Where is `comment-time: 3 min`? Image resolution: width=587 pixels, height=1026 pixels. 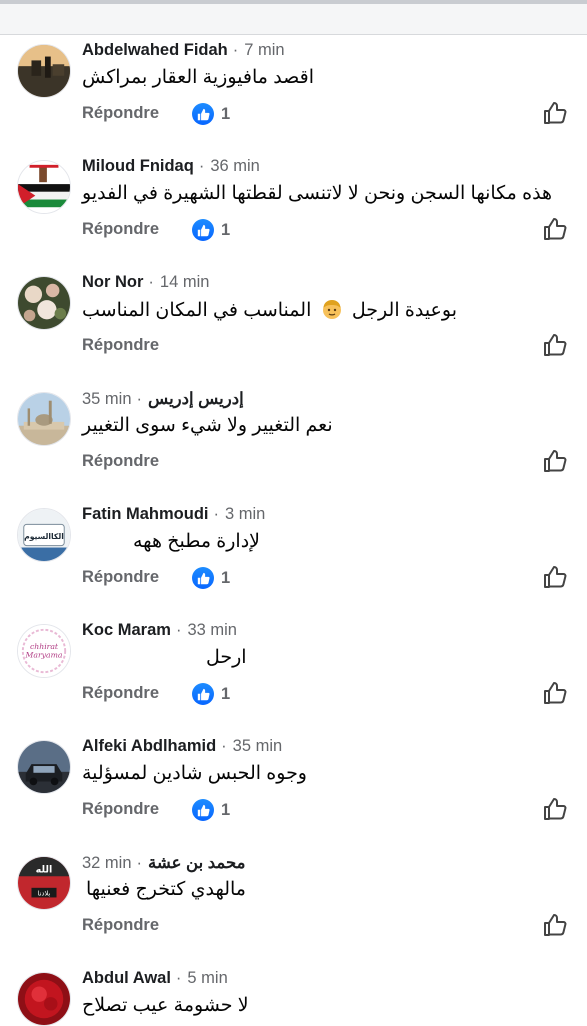 comment-time: 3 min is located at coordinates (245, 514).